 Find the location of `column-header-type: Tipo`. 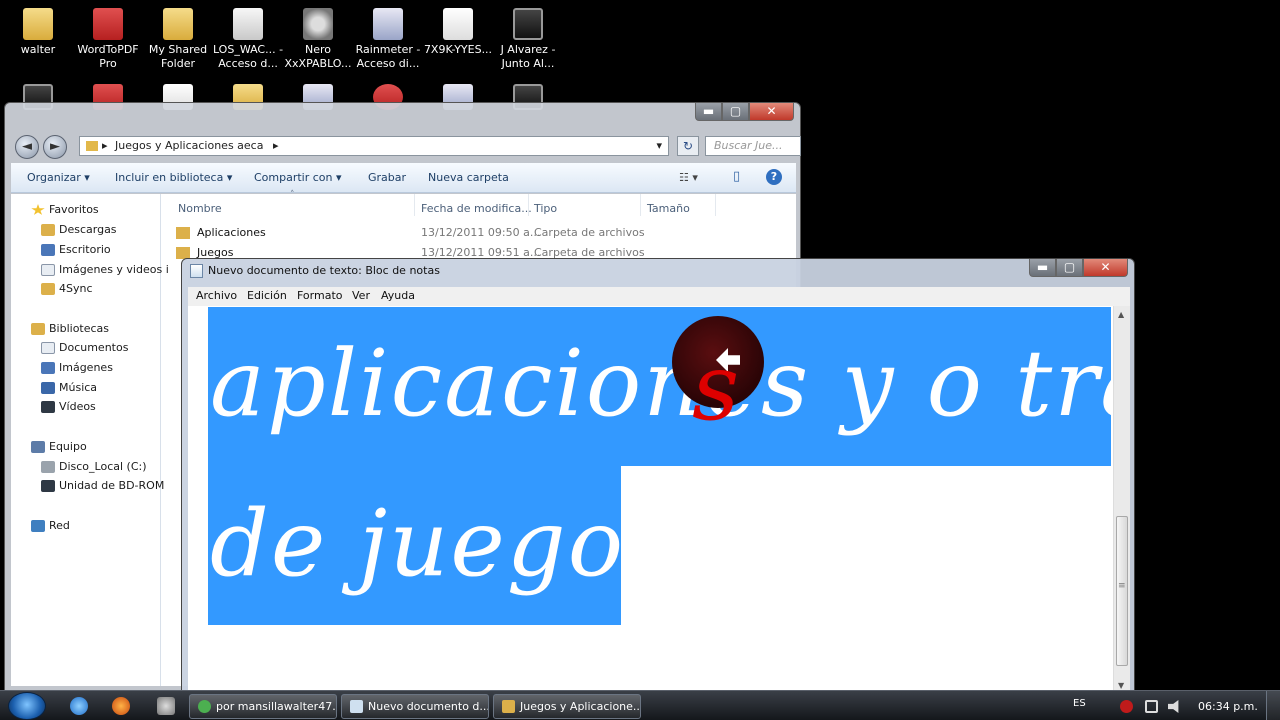

column-header-type: Tipo is located at coordinates (545, 208).